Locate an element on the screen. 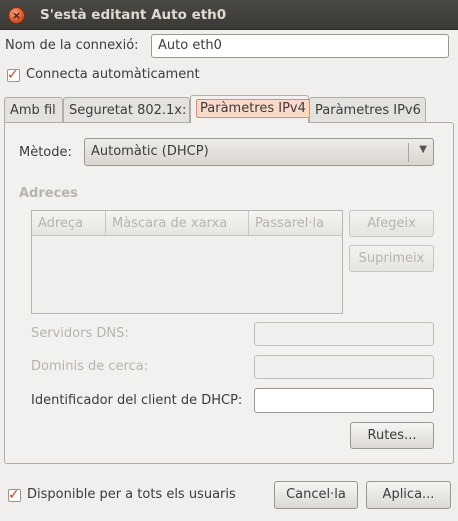 The height and width of the screenshot is (521, 458). auto-connect-checkbox: ✓ is located at coordinates (13, 75).